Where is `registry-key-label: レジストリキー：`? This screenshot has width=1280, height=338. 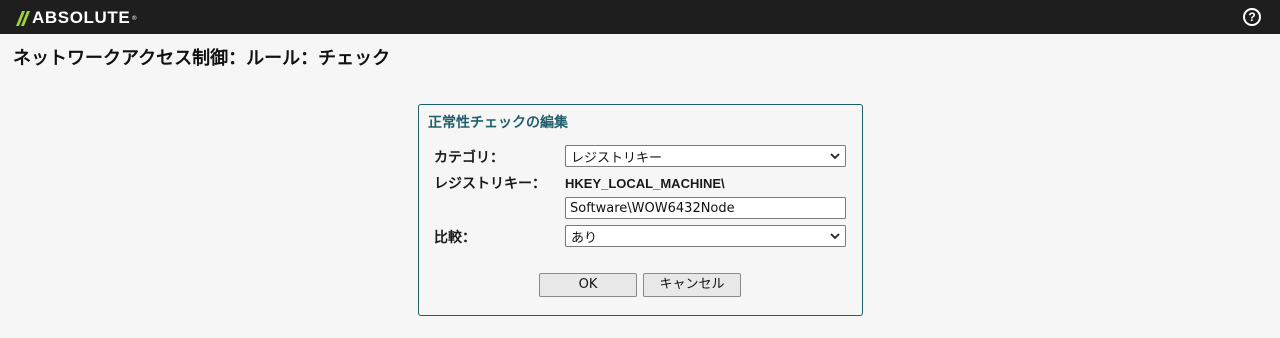 registry-key-label: レジストリキー： is located at coordinates (490, 184).